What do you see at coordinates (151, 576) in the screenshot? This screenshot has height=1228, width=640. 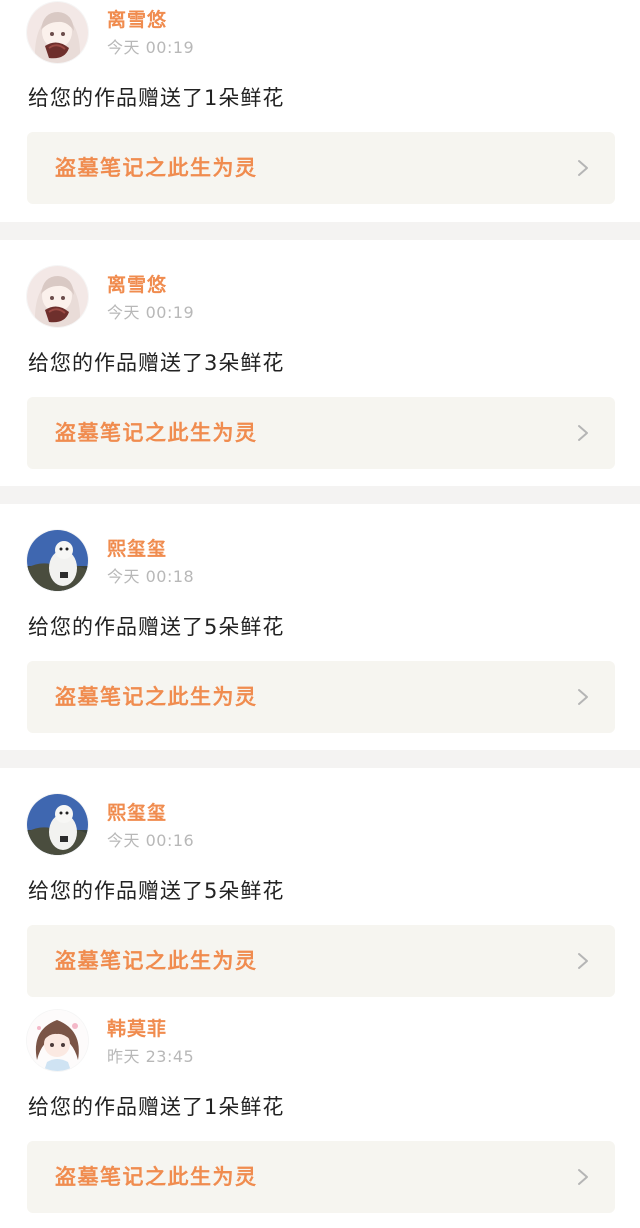 I see `timestamp: 今天 00:18` at bounding box center [151, 576].